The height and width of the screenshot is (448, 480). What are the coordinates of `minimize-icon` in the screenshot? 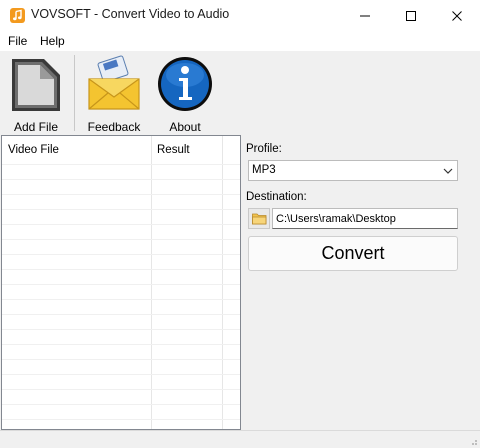 It's located at (365, 16).